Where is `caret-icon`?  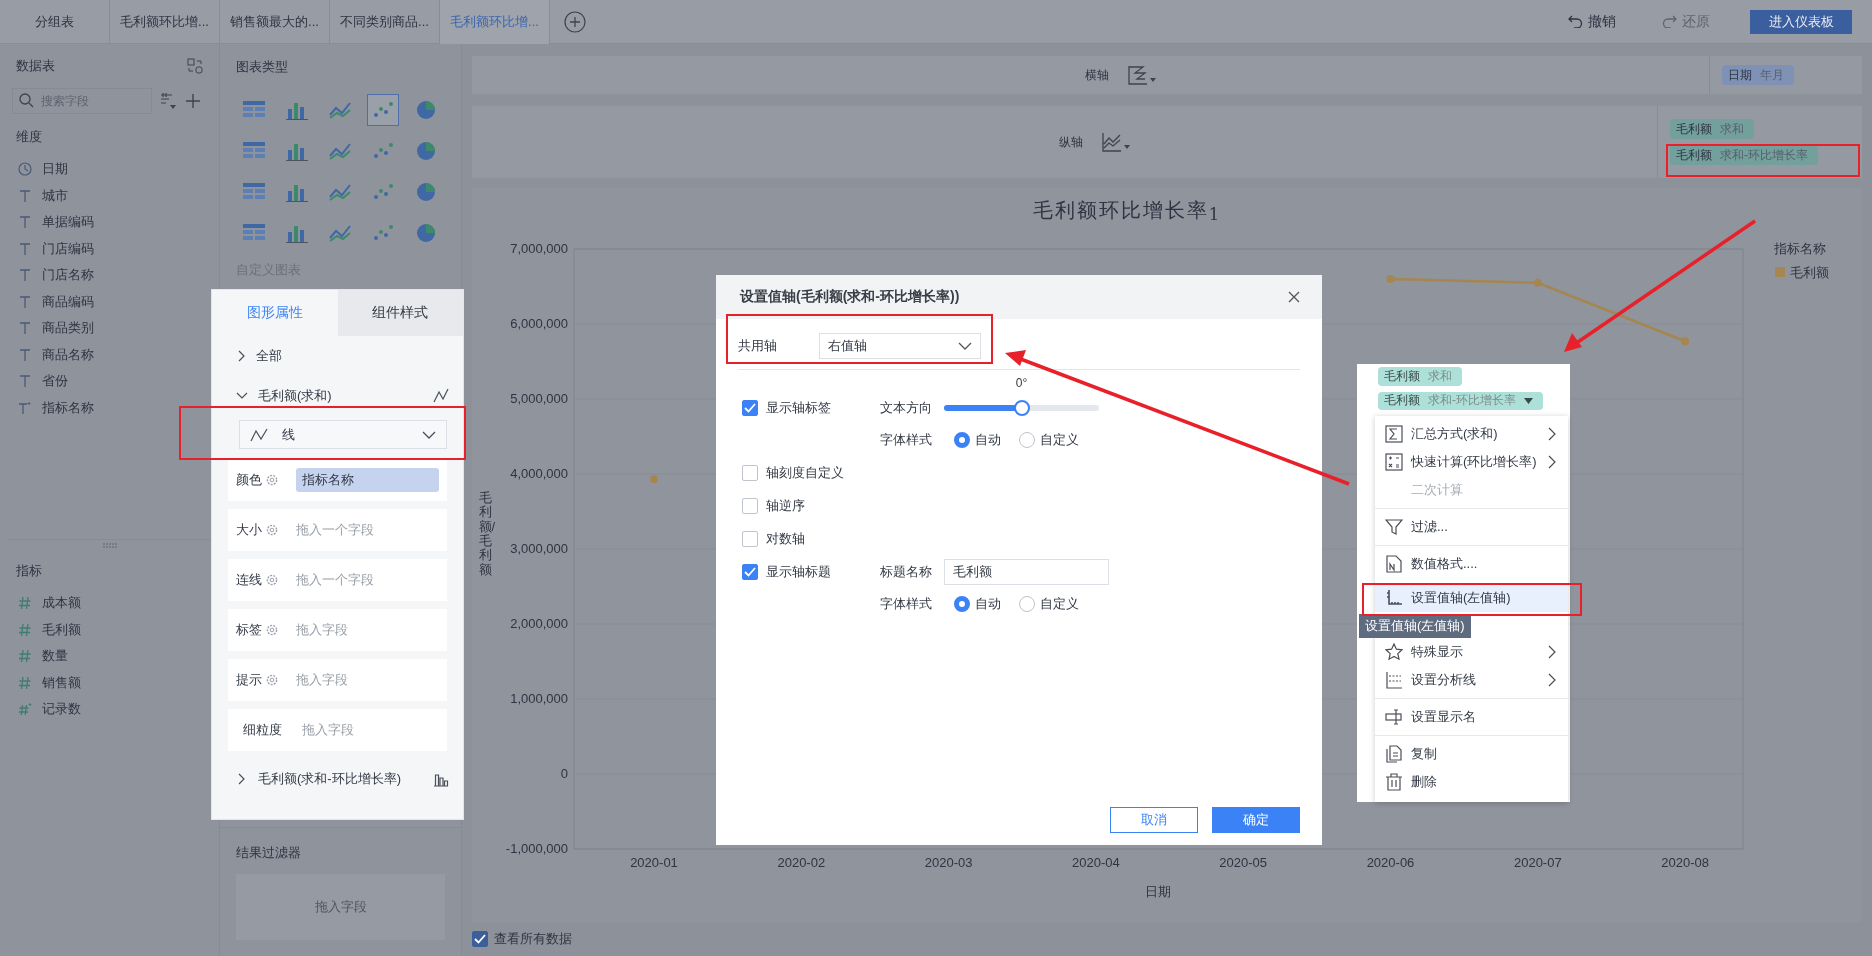 caret-icon is located at coordinates (1528, 400).